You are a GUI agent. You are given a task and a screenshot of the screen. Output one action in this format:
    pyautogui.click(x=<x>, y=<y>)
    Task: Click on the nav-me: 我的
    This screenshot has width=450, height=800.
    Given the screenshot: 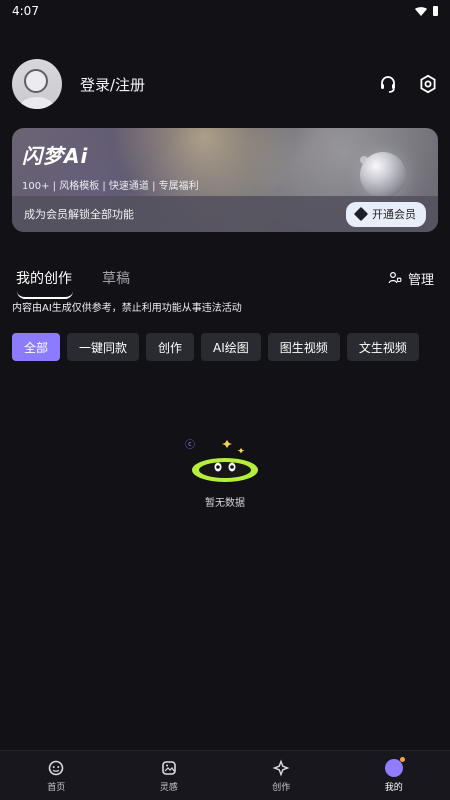 What is the action you would take?
    pyautogui.click(x=394, y=774)
    